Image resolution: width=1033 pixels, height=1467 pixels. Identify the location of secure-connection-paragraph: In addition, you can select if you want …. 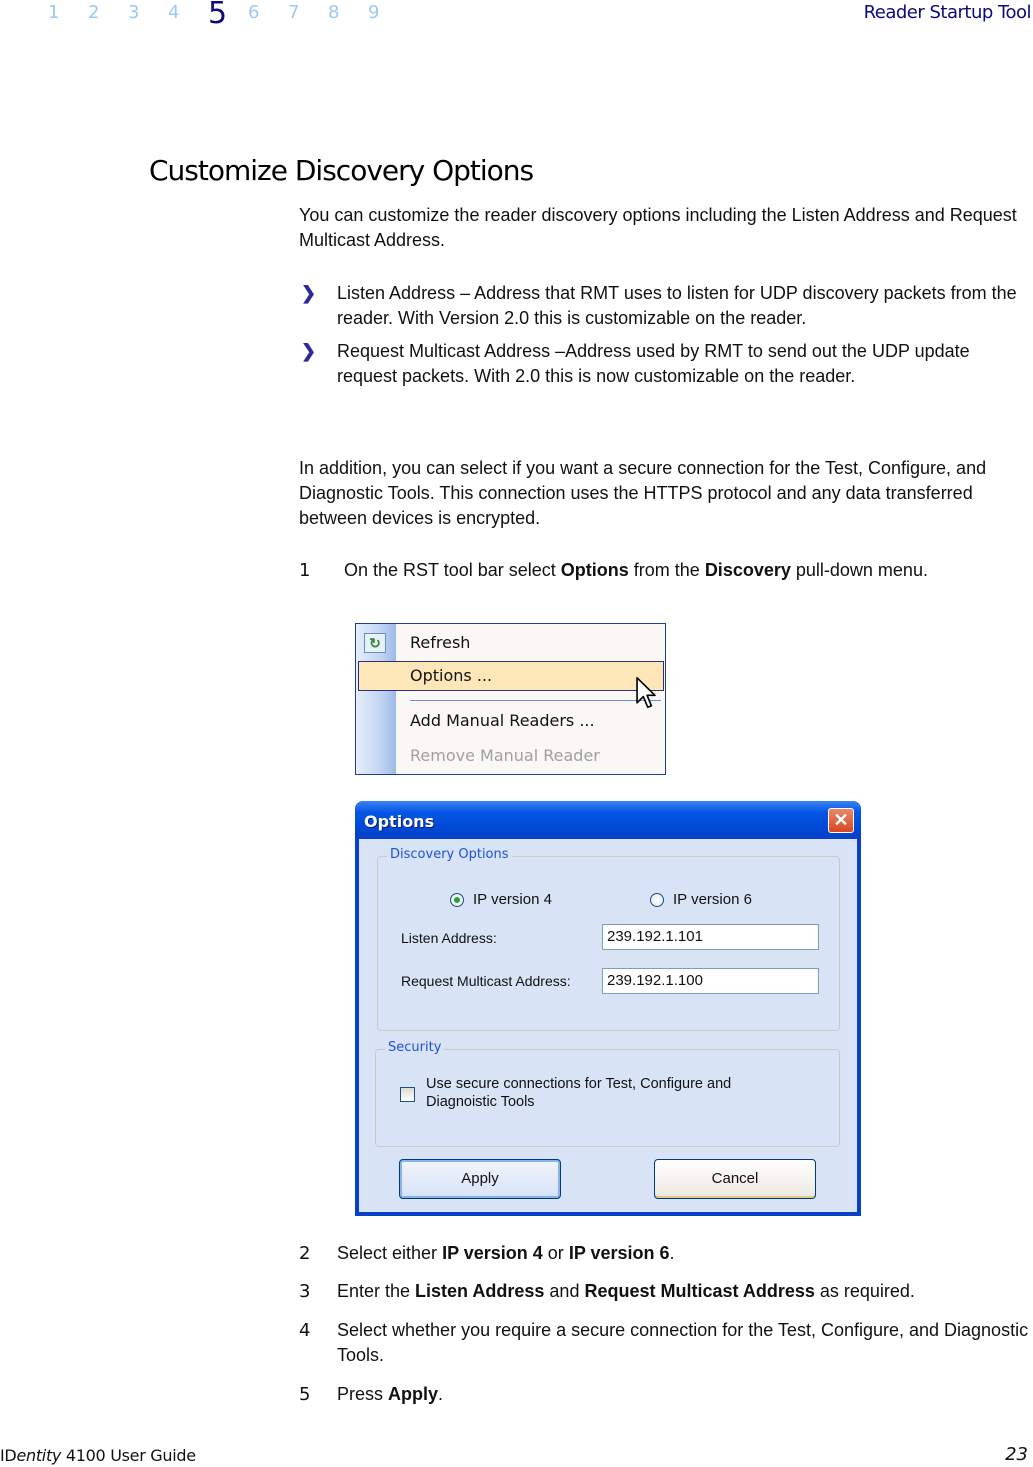
(643, 493).